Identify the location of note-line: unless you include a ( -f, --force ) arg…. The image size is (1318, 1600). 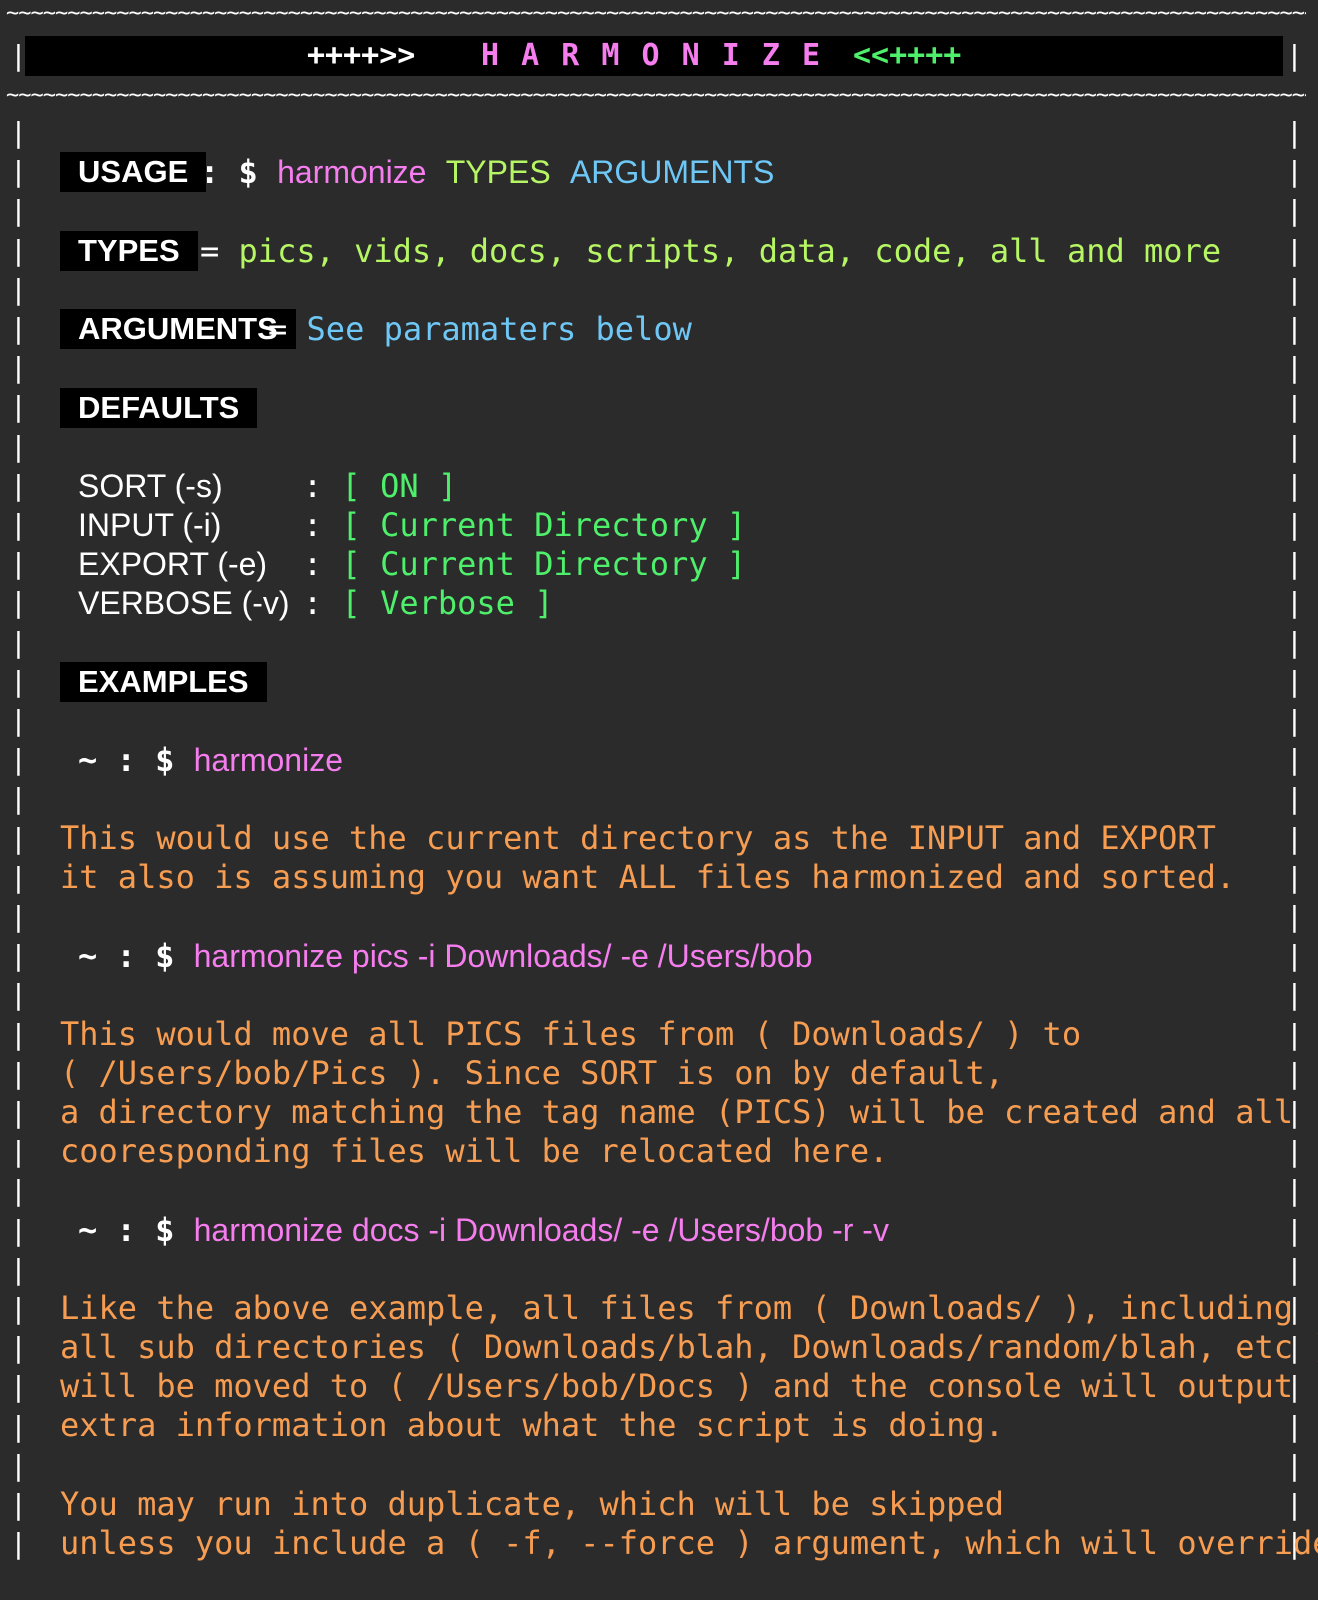
(689, 1543).